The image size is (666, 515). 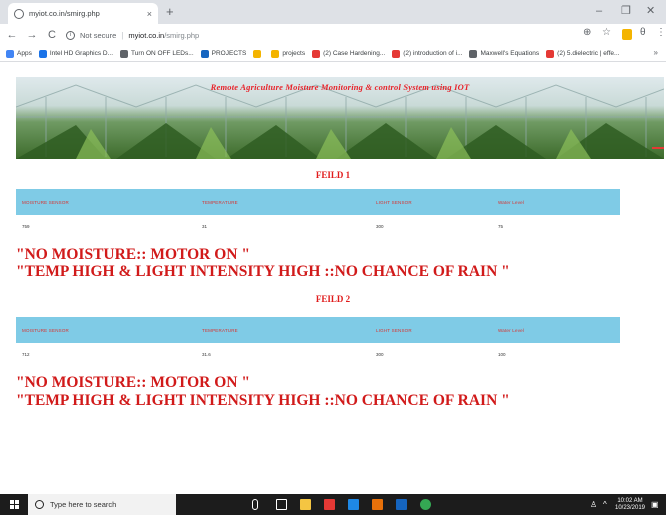 I want to click on mail-icon, so click(x=353, y=504).